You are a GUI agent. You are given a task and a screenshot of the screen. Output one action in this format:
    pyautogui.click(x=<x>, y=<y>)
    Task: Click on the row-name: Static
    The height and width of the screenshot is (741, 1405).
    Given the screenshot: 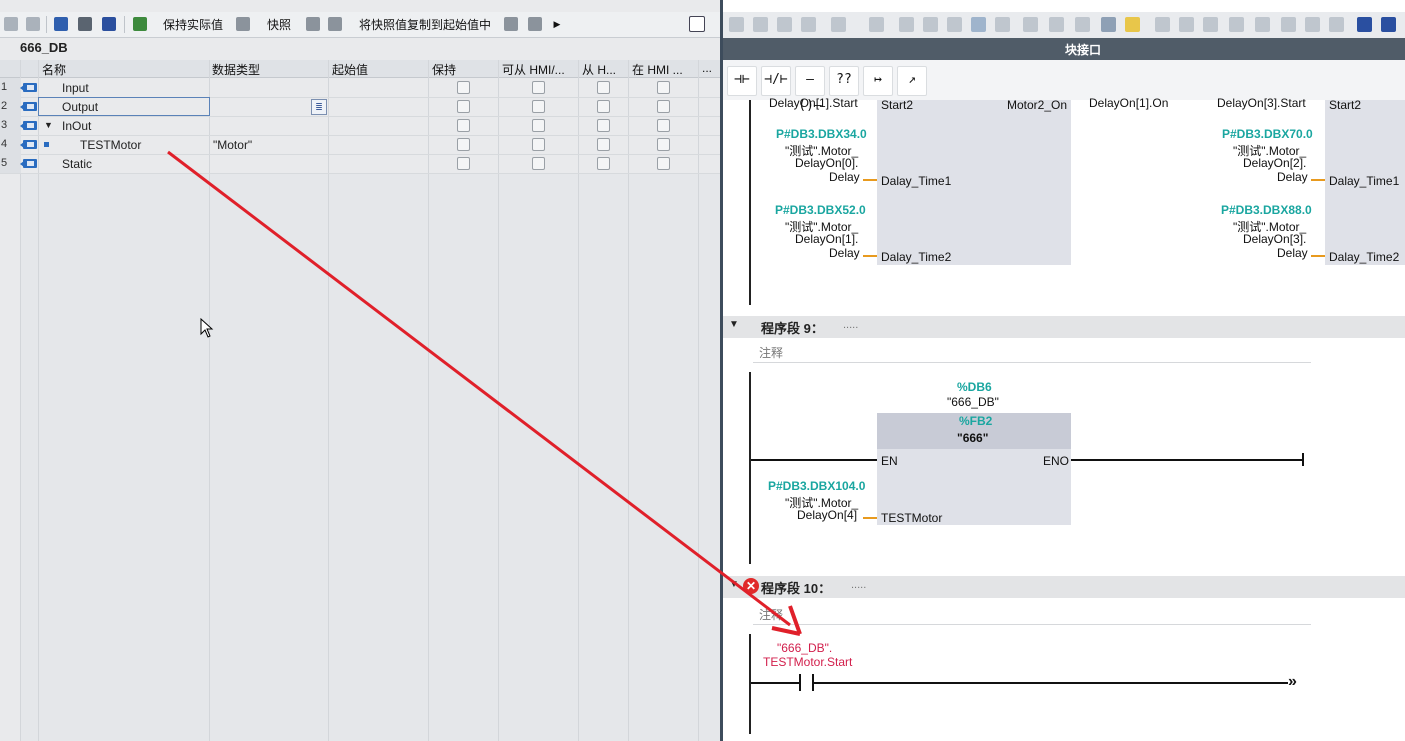 What is the action you would take?
    pyautogui.click(x=77, y=164)
    